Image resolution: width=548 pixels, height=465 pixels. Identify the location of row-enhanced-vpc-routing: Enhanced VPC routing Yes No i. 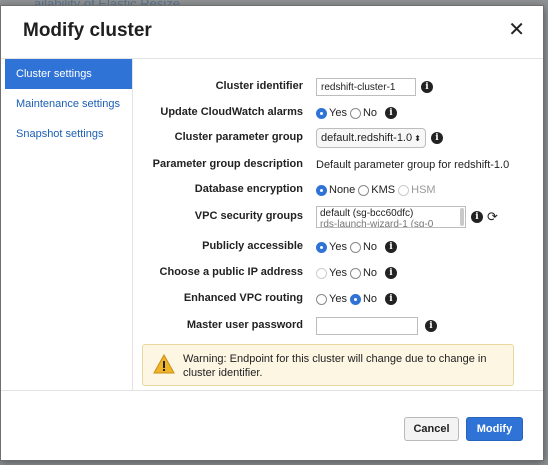
(335, 299).